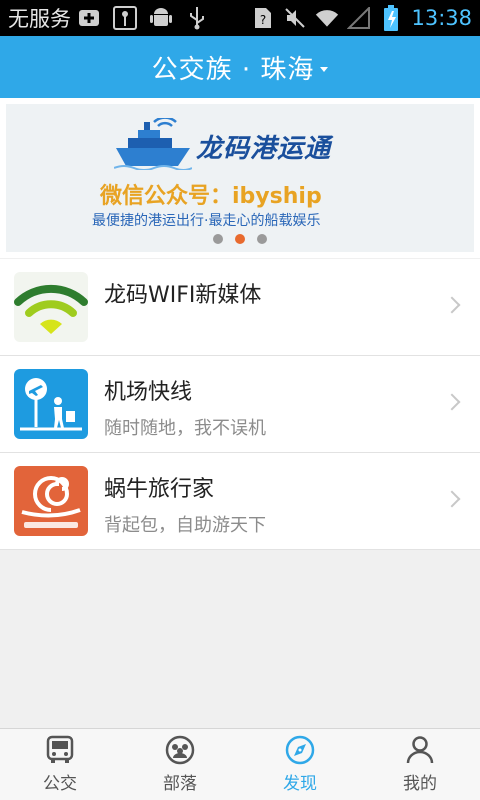  I want to click on wifi-logo-icon, so click(51, 307).